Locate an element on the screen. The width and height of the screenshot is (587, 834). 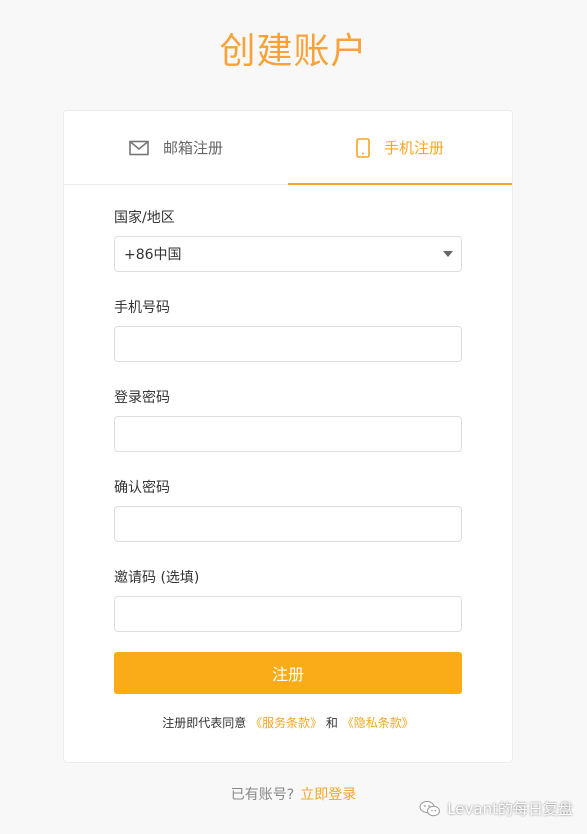
invite-code-field-box is located at coordinates (288, 614).